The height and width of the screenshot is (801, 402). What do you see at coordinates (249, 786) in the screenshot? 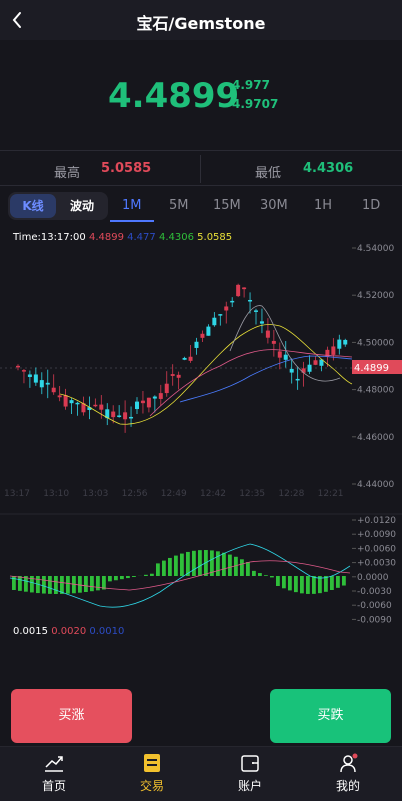
I see `nav-account-label: 账户` at bounding box center [249, 786].